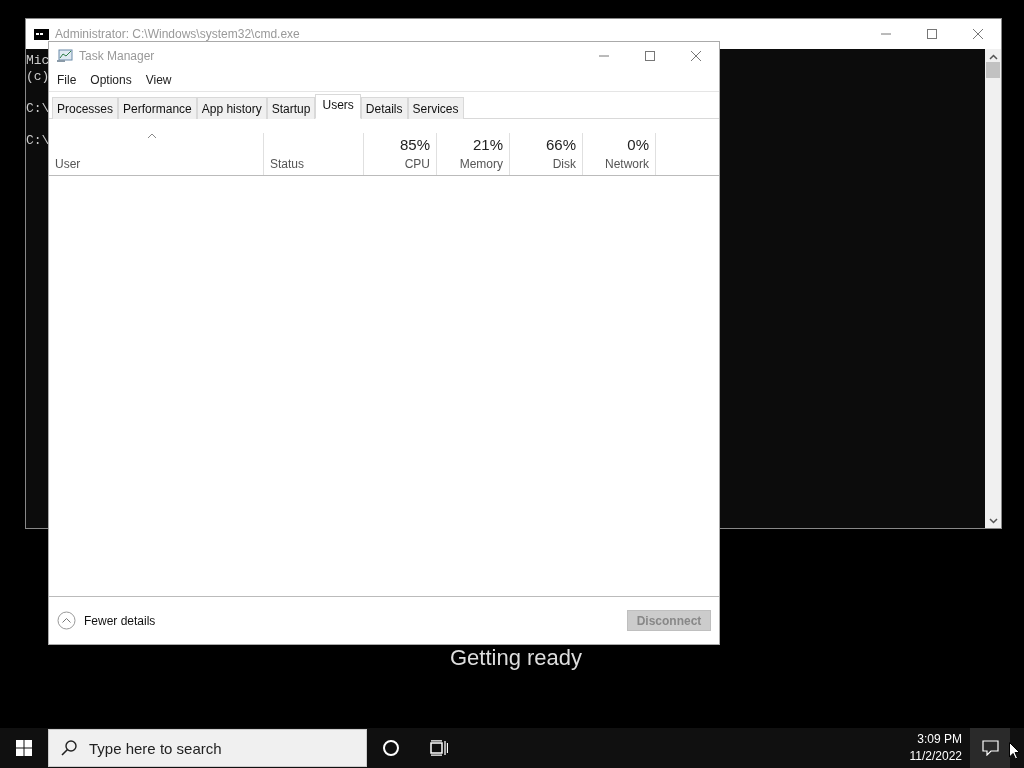 Image resolution: width=1024 pixels, height=768 pixels. What do you see at coordinates (338, 106) in the screenshot?
I see `tab: Users` at bounding box center [338, 106].